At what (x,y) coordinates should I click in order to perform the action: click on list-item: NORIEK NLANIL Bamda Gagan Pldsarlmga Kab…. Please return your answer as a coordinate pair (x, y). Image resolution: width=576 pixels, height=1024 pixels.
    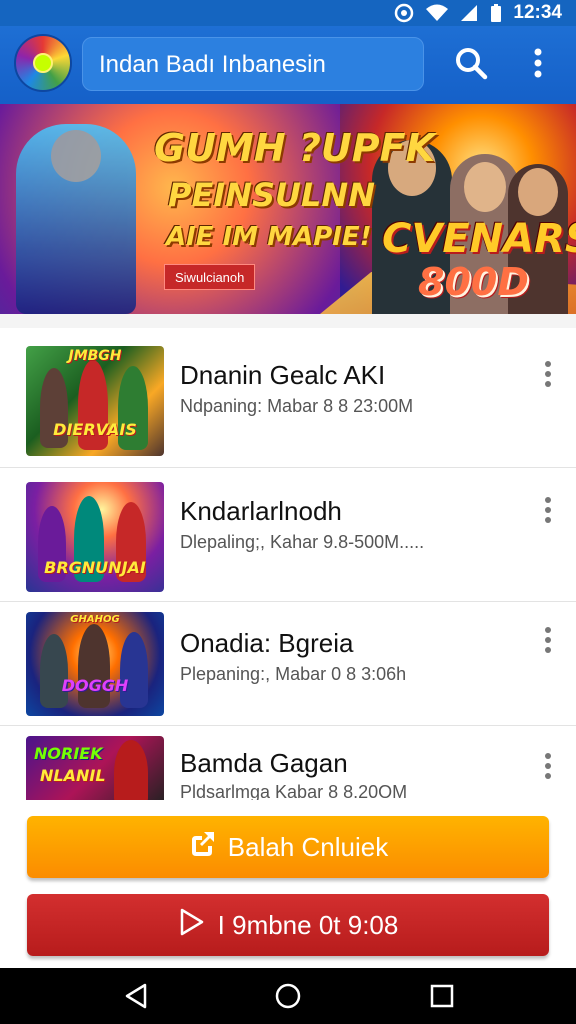
    Looking at the image, I should click on (288, 763).